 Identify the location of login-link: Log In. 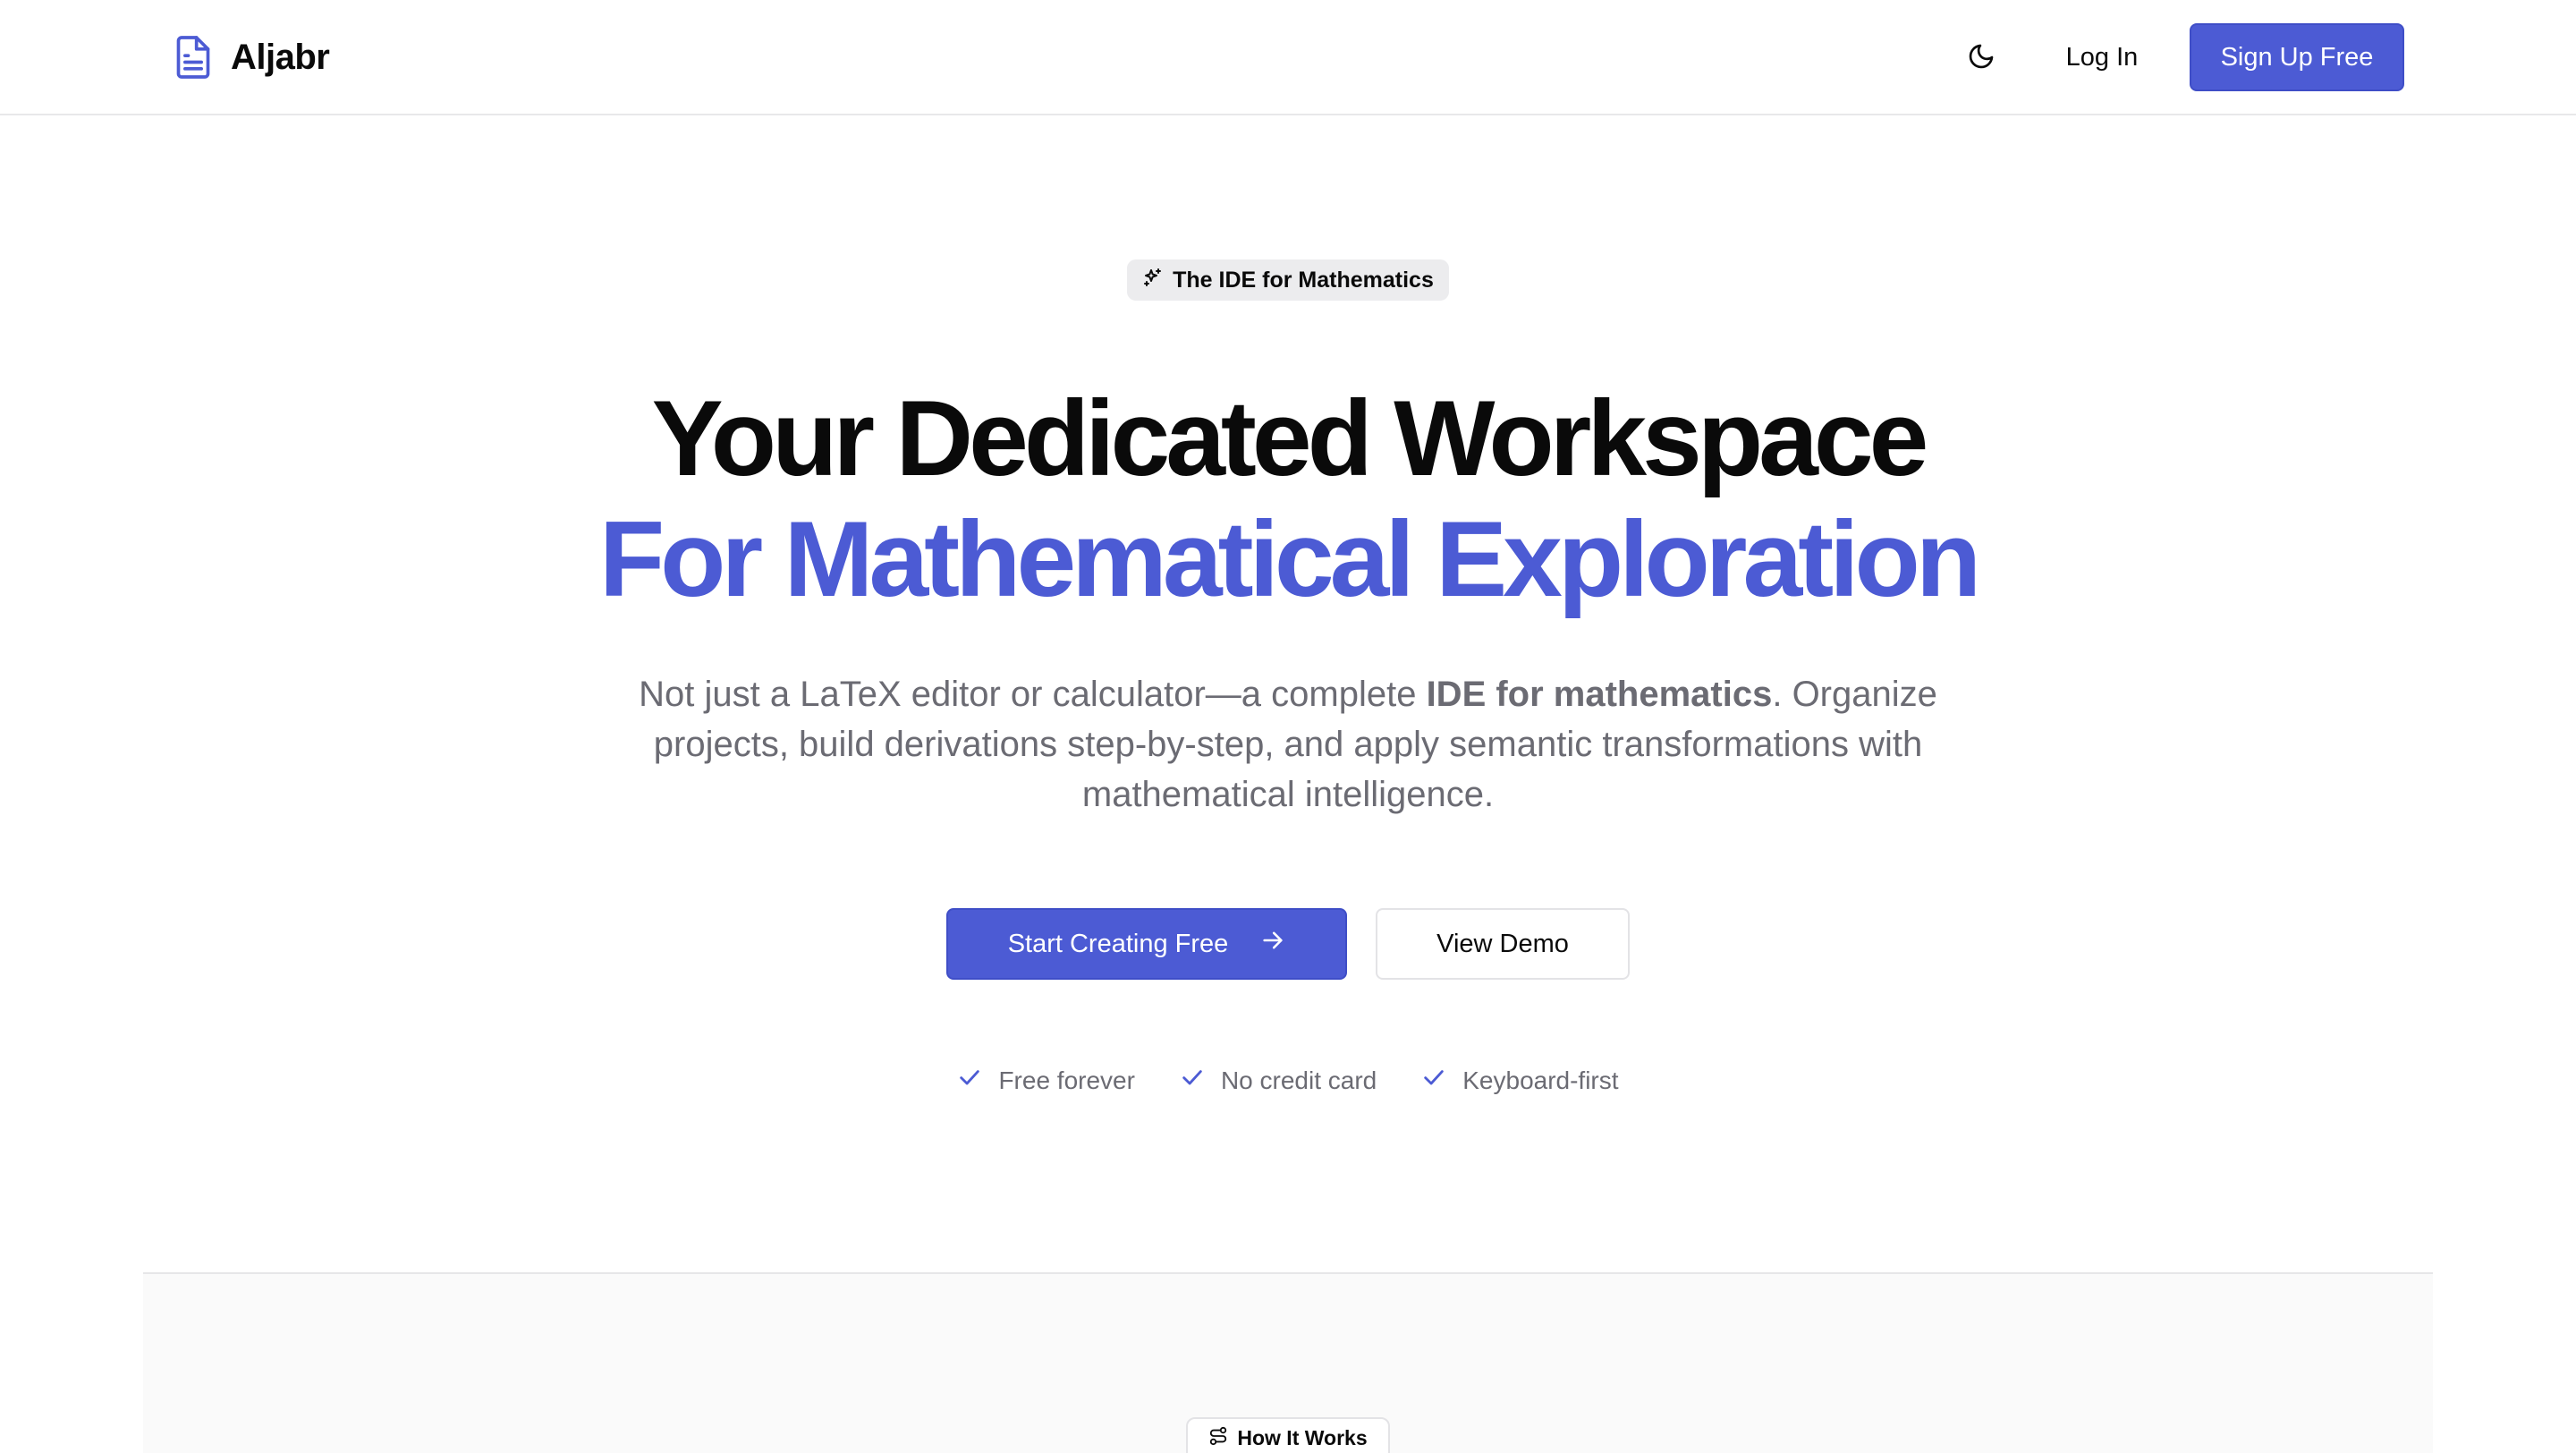
(2102, 57).